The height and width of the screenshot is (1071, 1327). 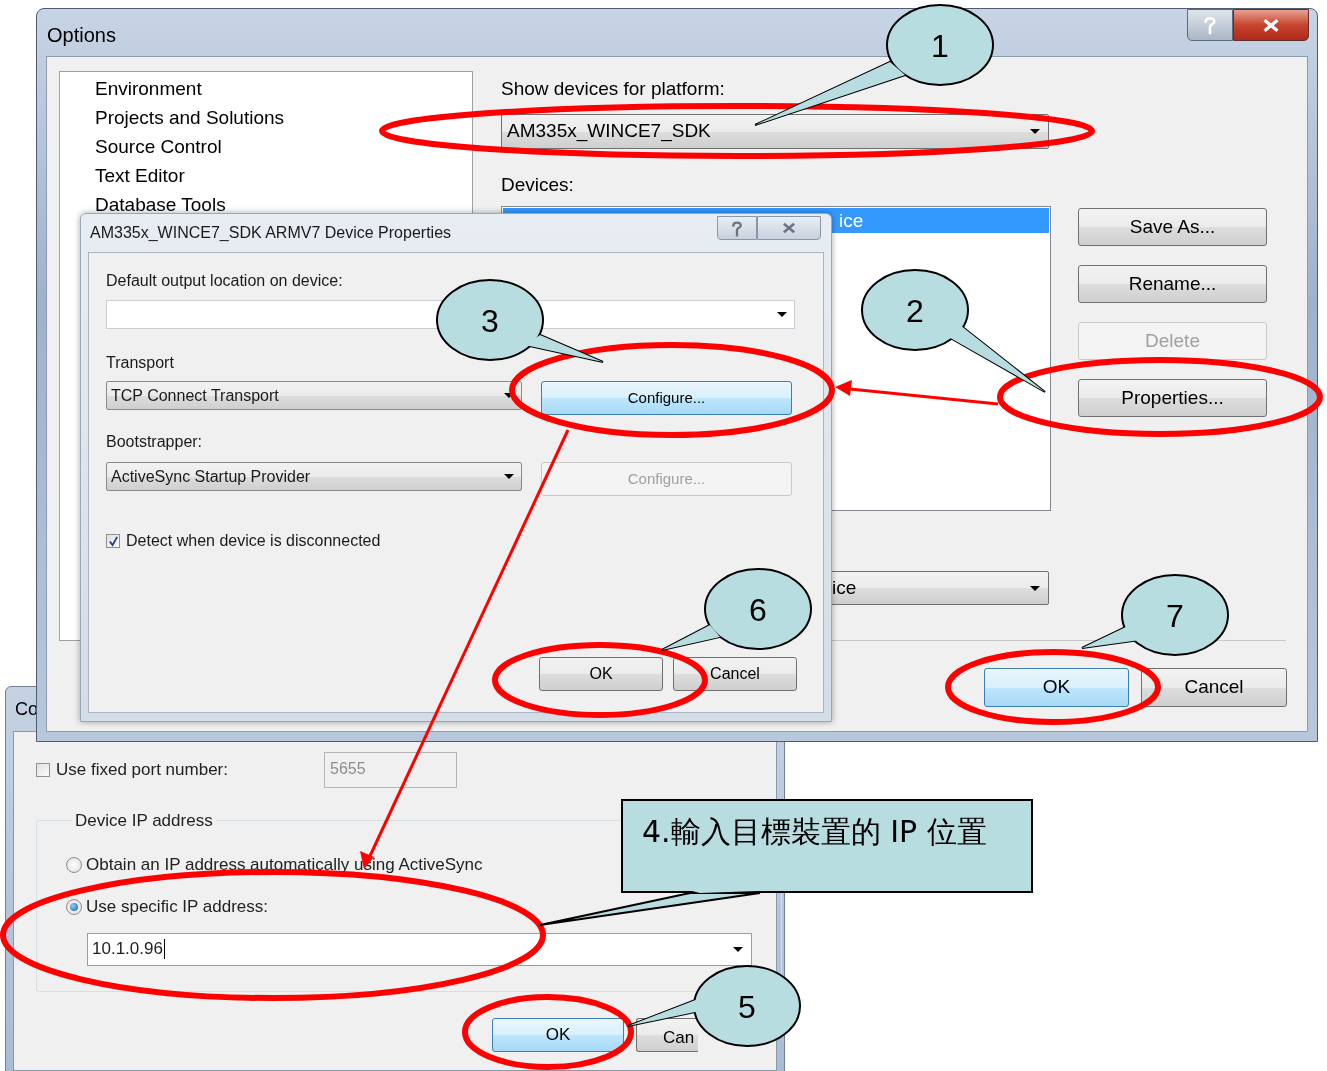 What do you see at coordinates (915, 311) in the screenshot?
I see `step-number: 2` at bounding box center [915, 311].